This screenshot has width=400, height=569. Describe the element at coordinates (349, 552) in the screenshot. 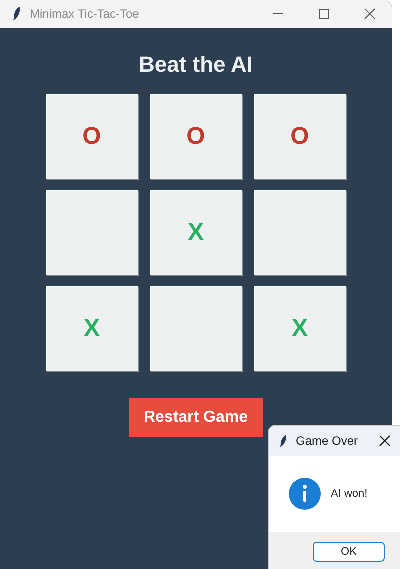

I see `ok-button: OK` at that location.